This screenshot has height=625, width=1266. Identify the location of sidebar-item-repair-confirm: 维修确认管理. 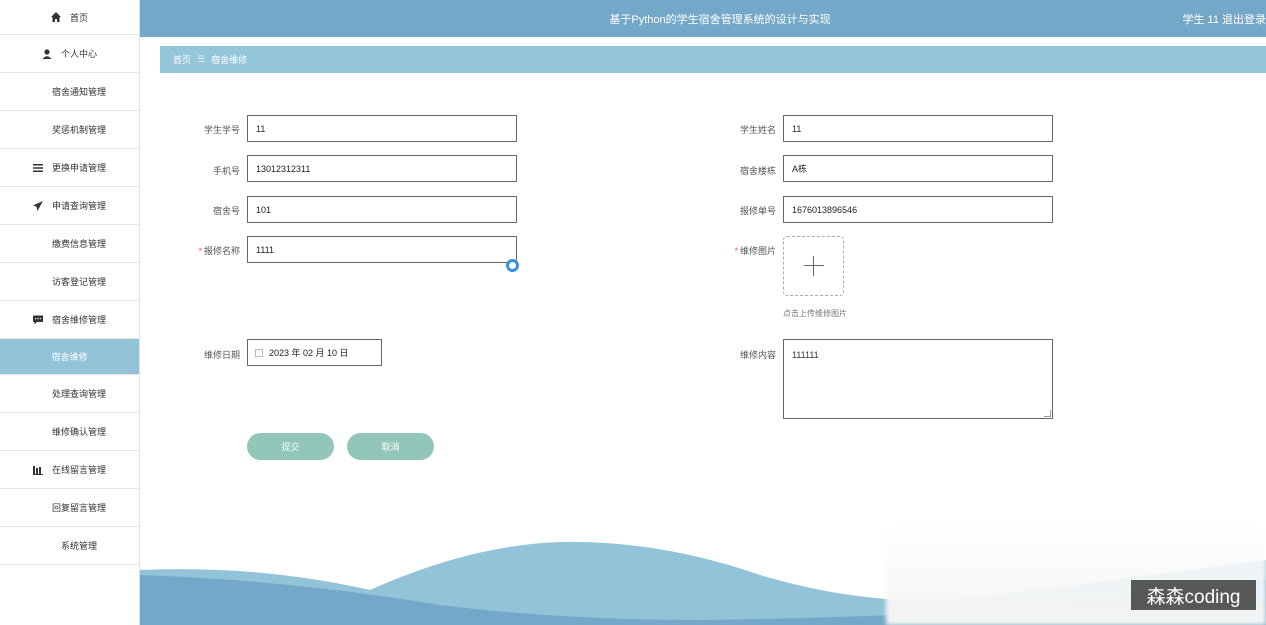
(69, 432).